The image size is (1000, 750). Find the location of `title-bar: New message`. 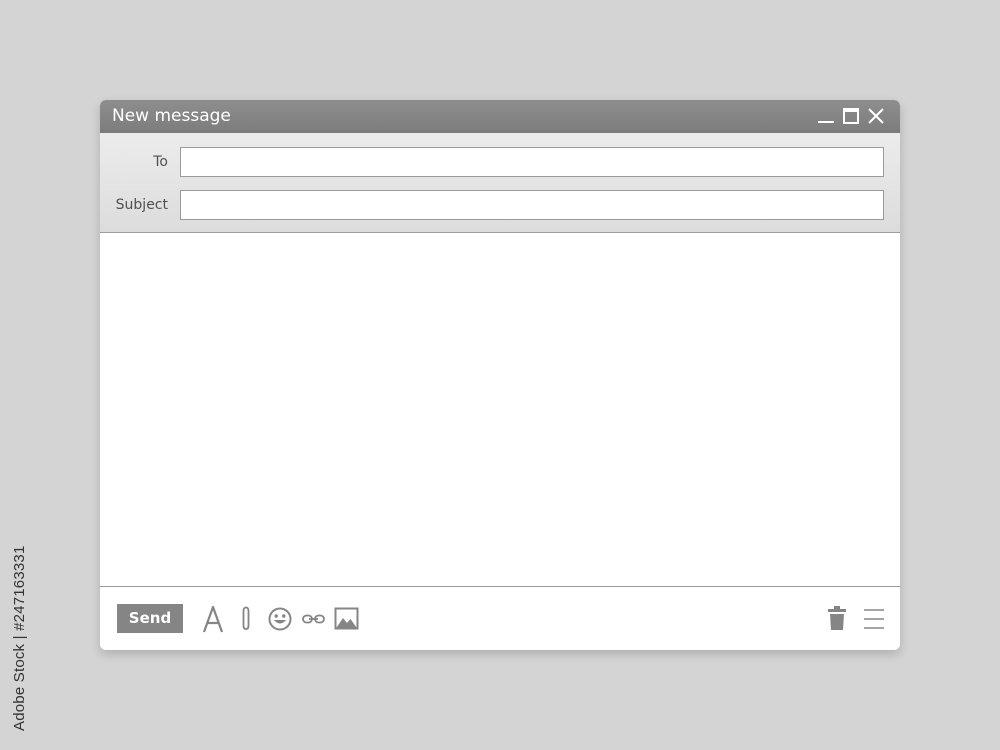

title-bar: New message is located at coordinates (500, 116).